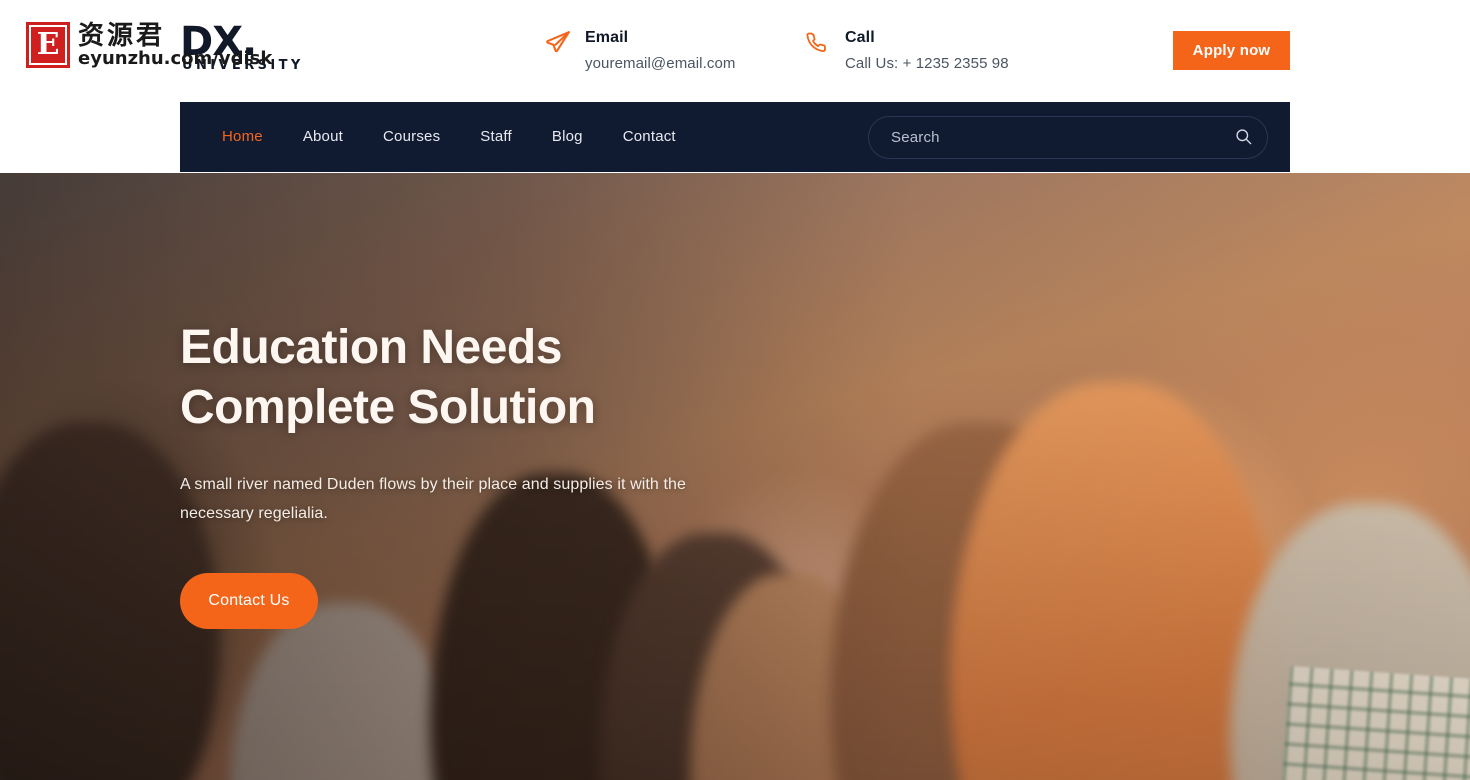 The image size is (1470, 780). I want to click on phone-icon, so click(820, 43).